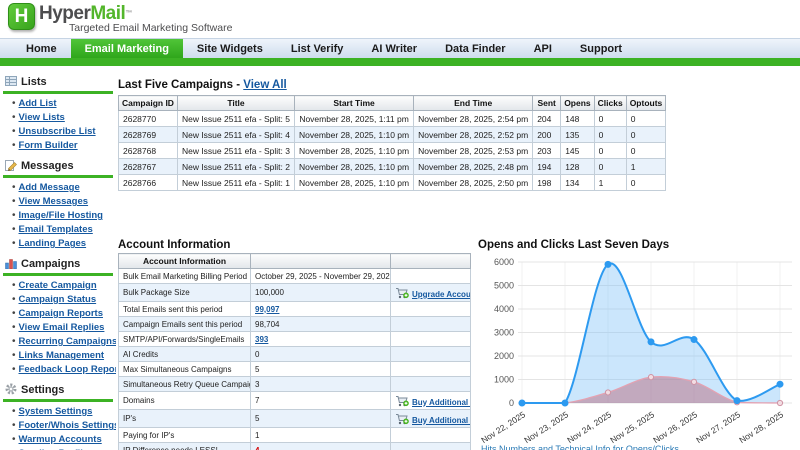  What do you see at coordinates (394, 48) in the screenshot?
I see `nav-item-ai-writer: AI Writer` at bounding box center [394, 48].